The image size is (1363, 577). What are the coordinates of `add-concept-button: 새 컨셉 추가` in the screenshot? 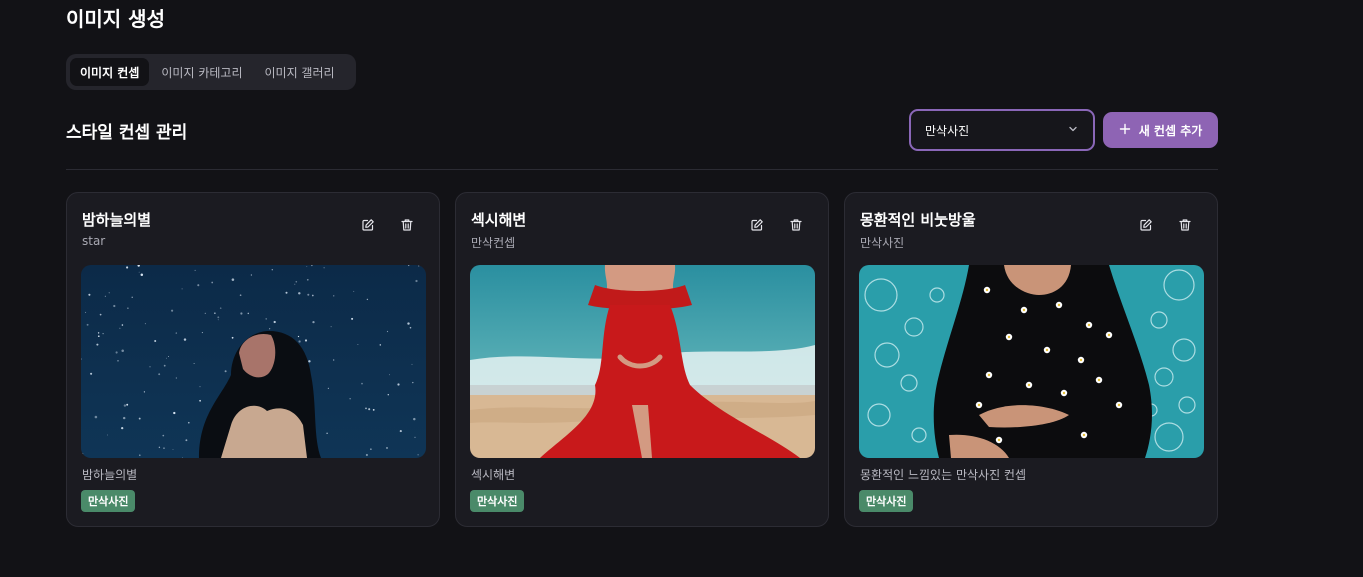 It's located at (1160, 130).